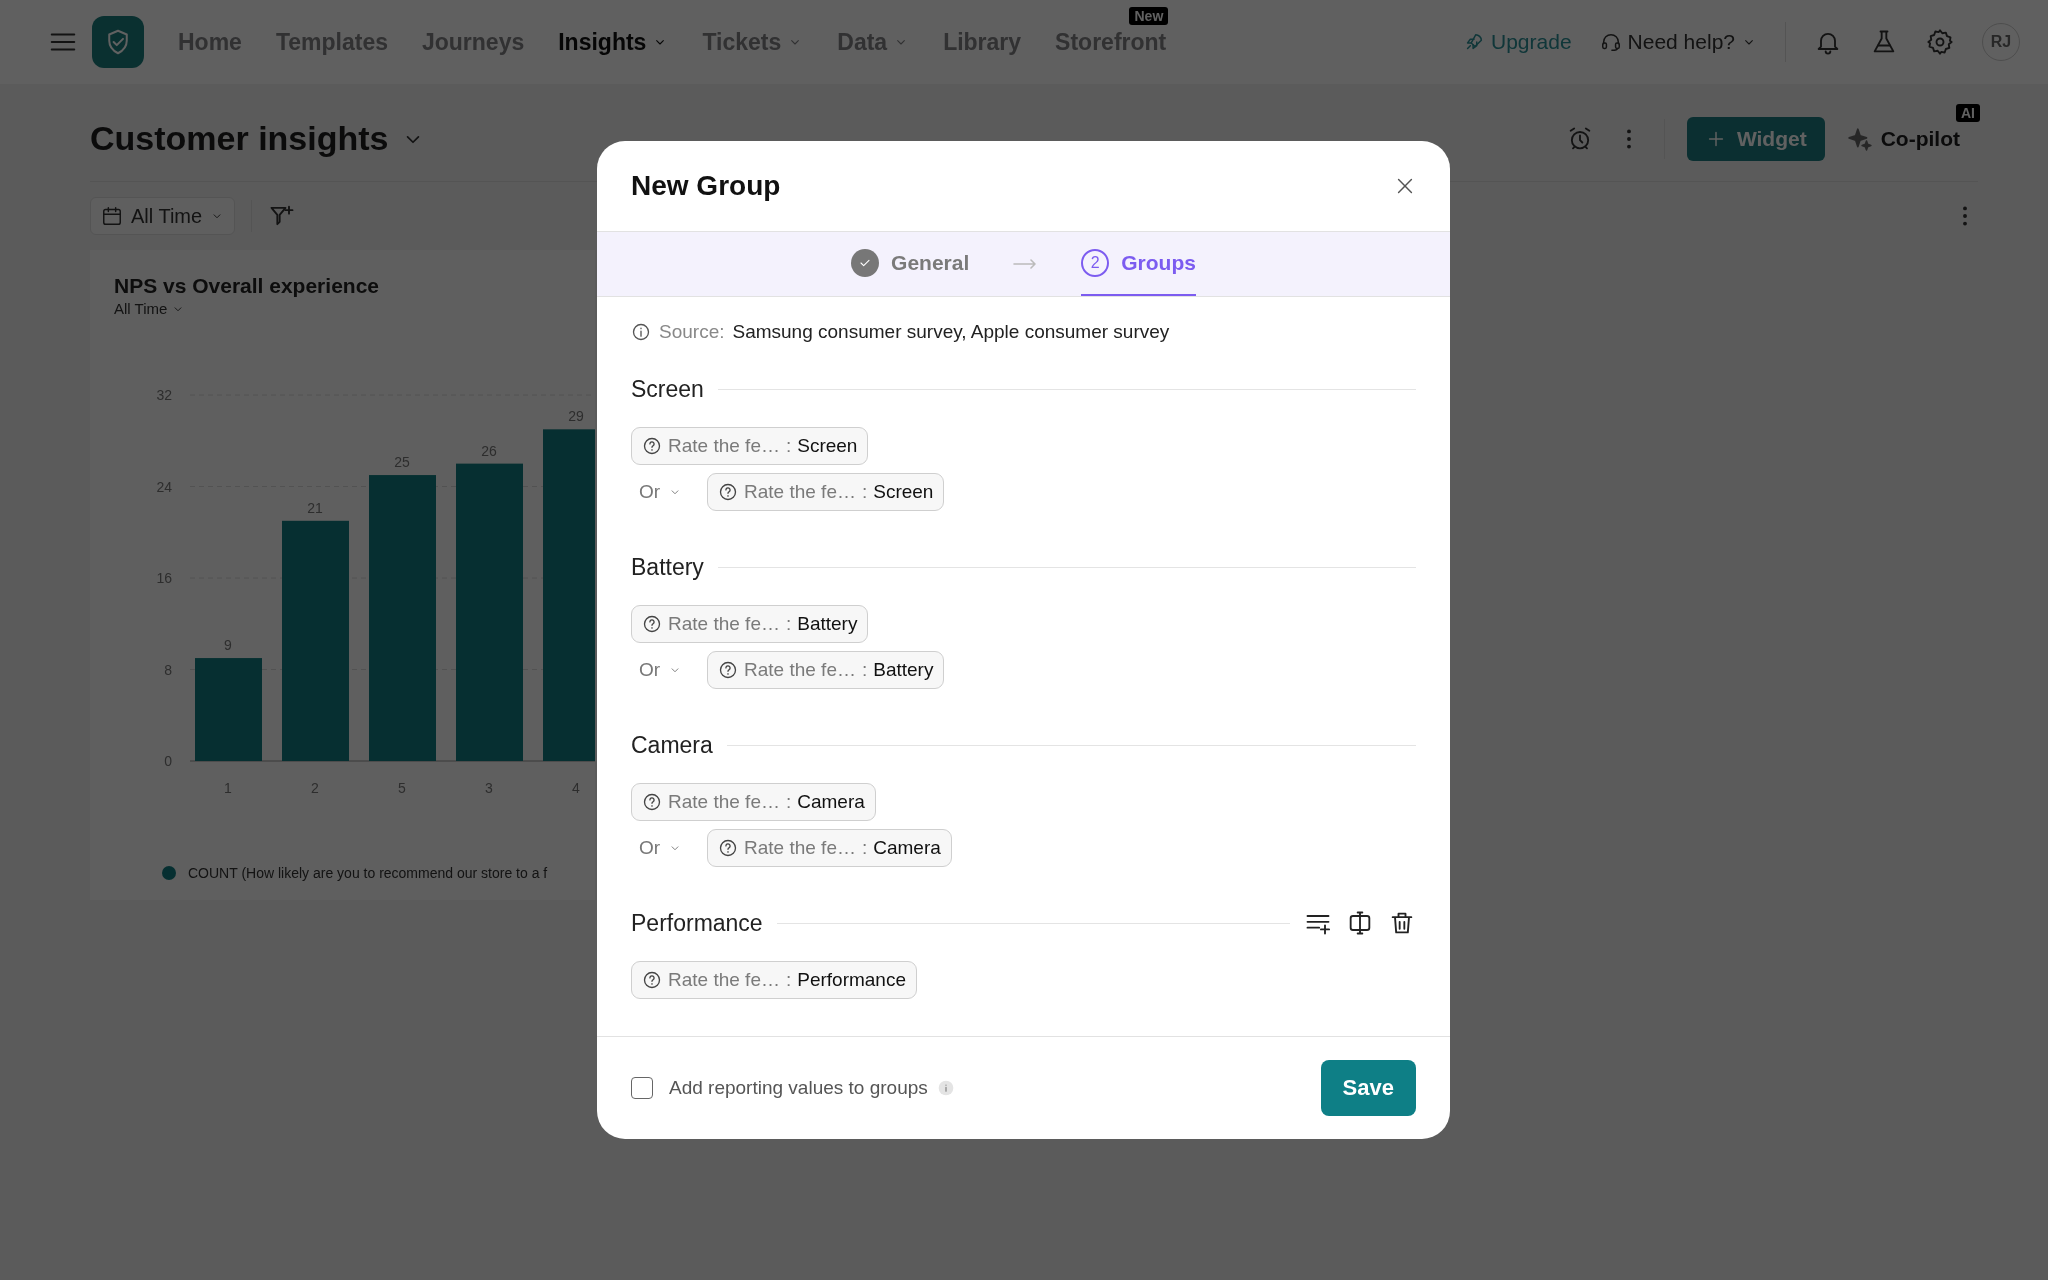  What do you see at coordinates (1755, 138) in the screenshot?
I see `add-widget-button: Widget` at bounding box center [1755, 138].